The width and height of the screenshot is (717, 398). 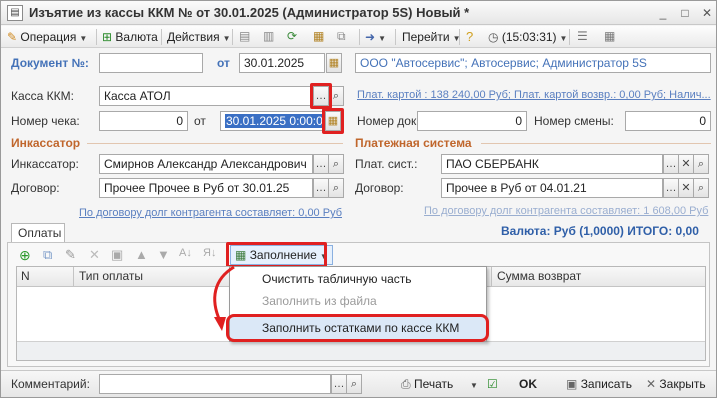 What do you see at coordinates (193, 37) in the screenshot?
I see `actions-label: Действия` at bounding box center [193, 37].